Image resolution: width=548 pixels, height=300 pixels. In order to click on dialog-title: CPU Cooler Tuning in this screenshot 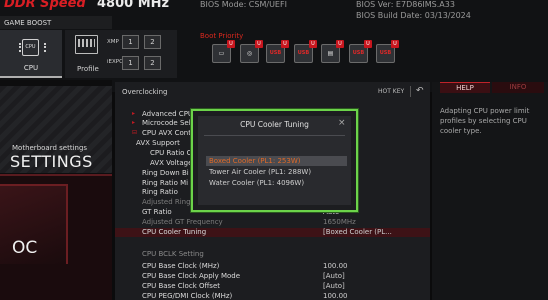, I will do `click(274, 124)`.